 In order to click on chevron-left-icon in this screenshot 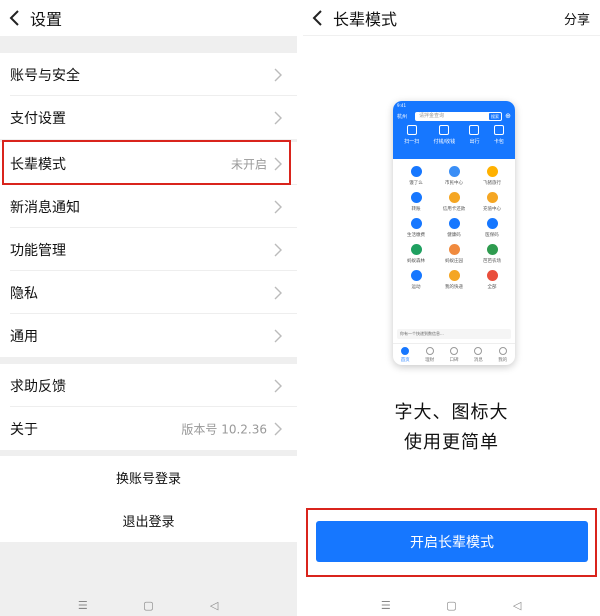, I will do `click(14, 18)`.